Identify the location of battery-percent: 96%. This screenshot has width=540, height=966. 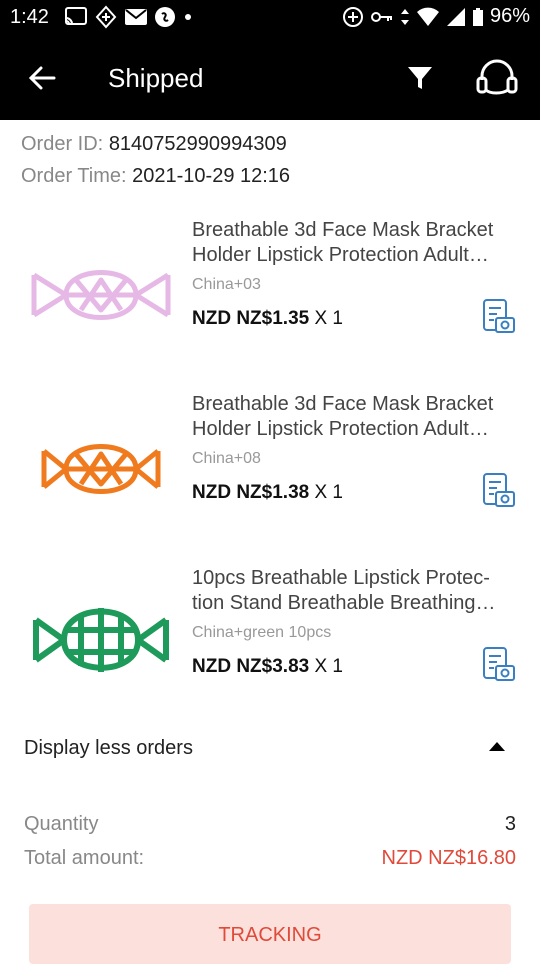
(509, 16).